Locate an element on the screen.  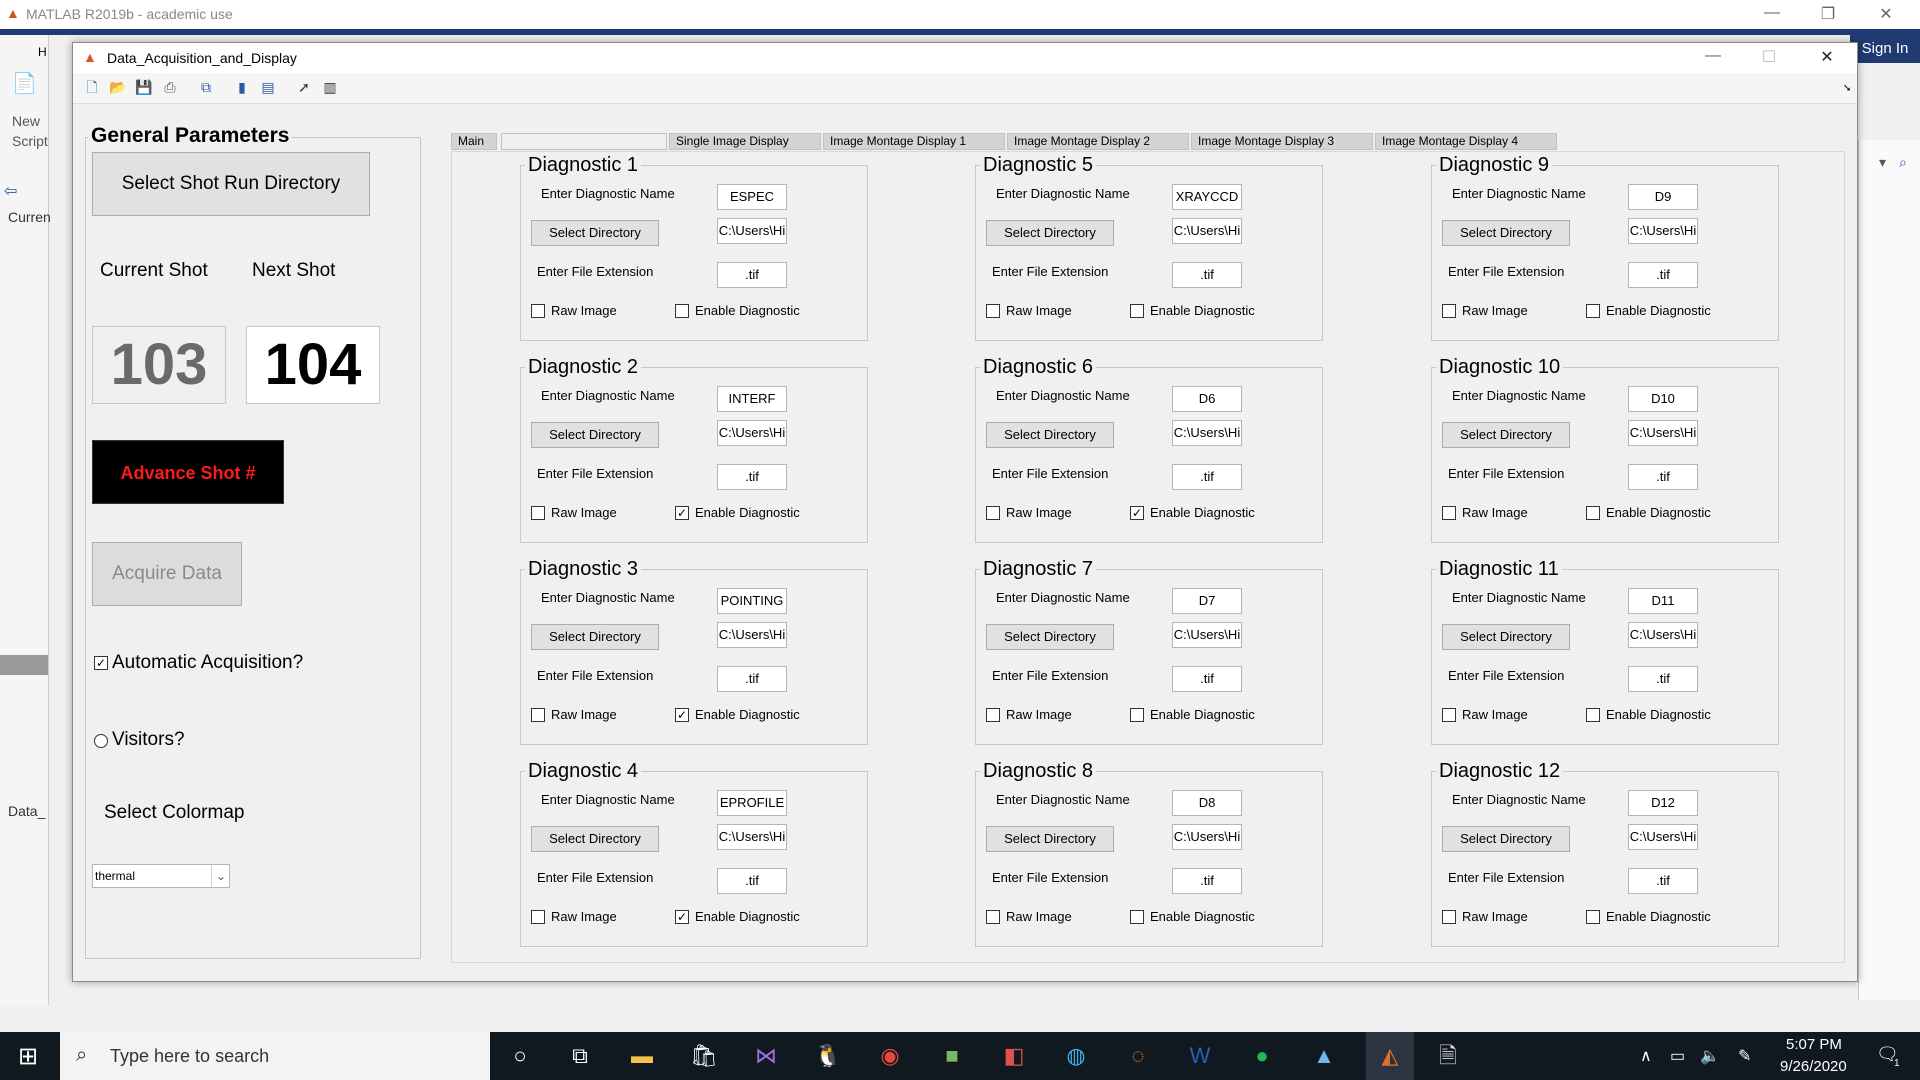
tab-main: Main is located at coordinates (474, 141).